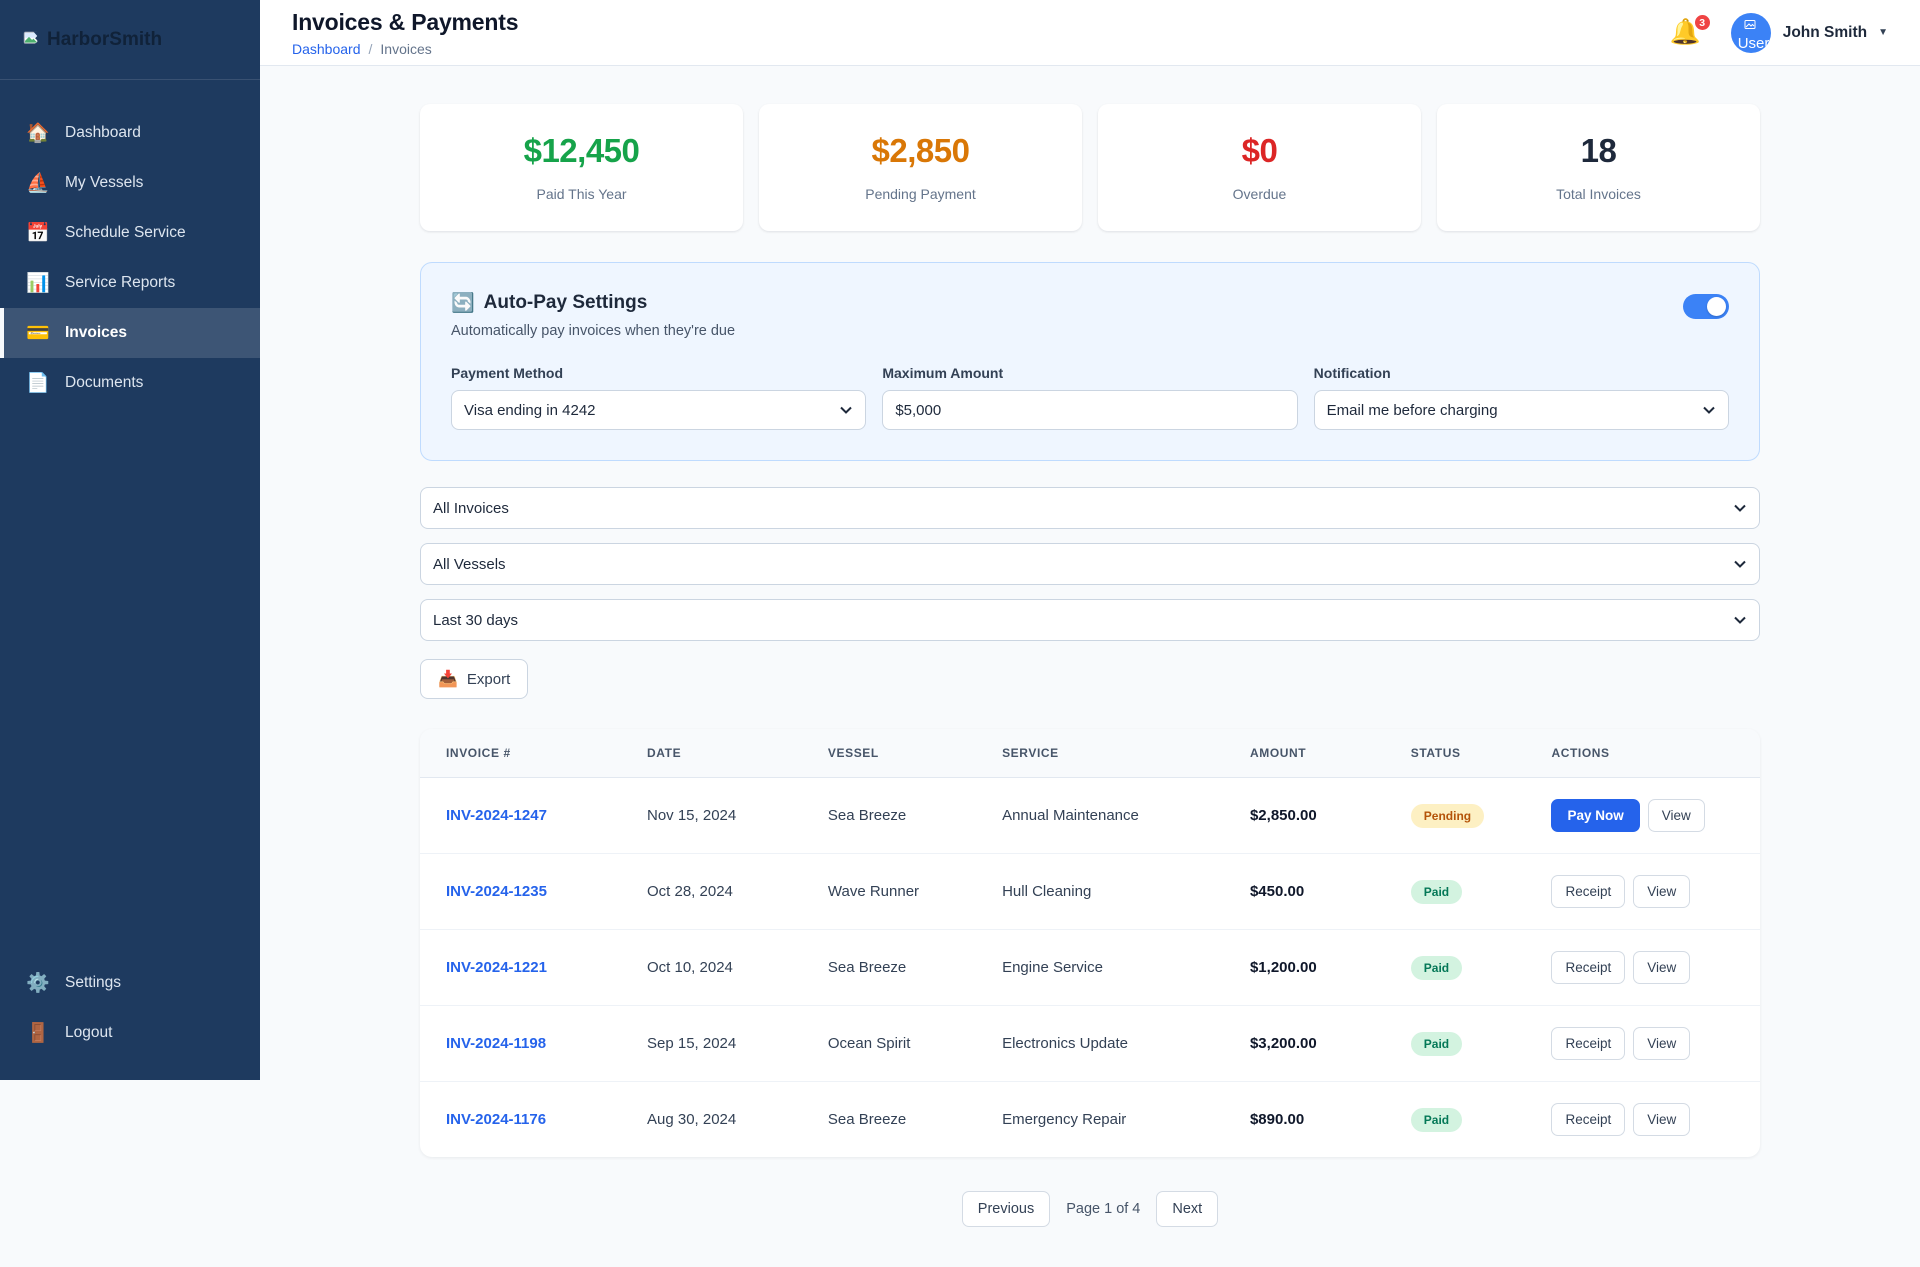 The width and height of the screenshot is (1920, 1267). What do you see at coordinates (496, 967) in the screenshot?
I see `invoice-link: INV-2024-1221` at bounding box center [496, 967].